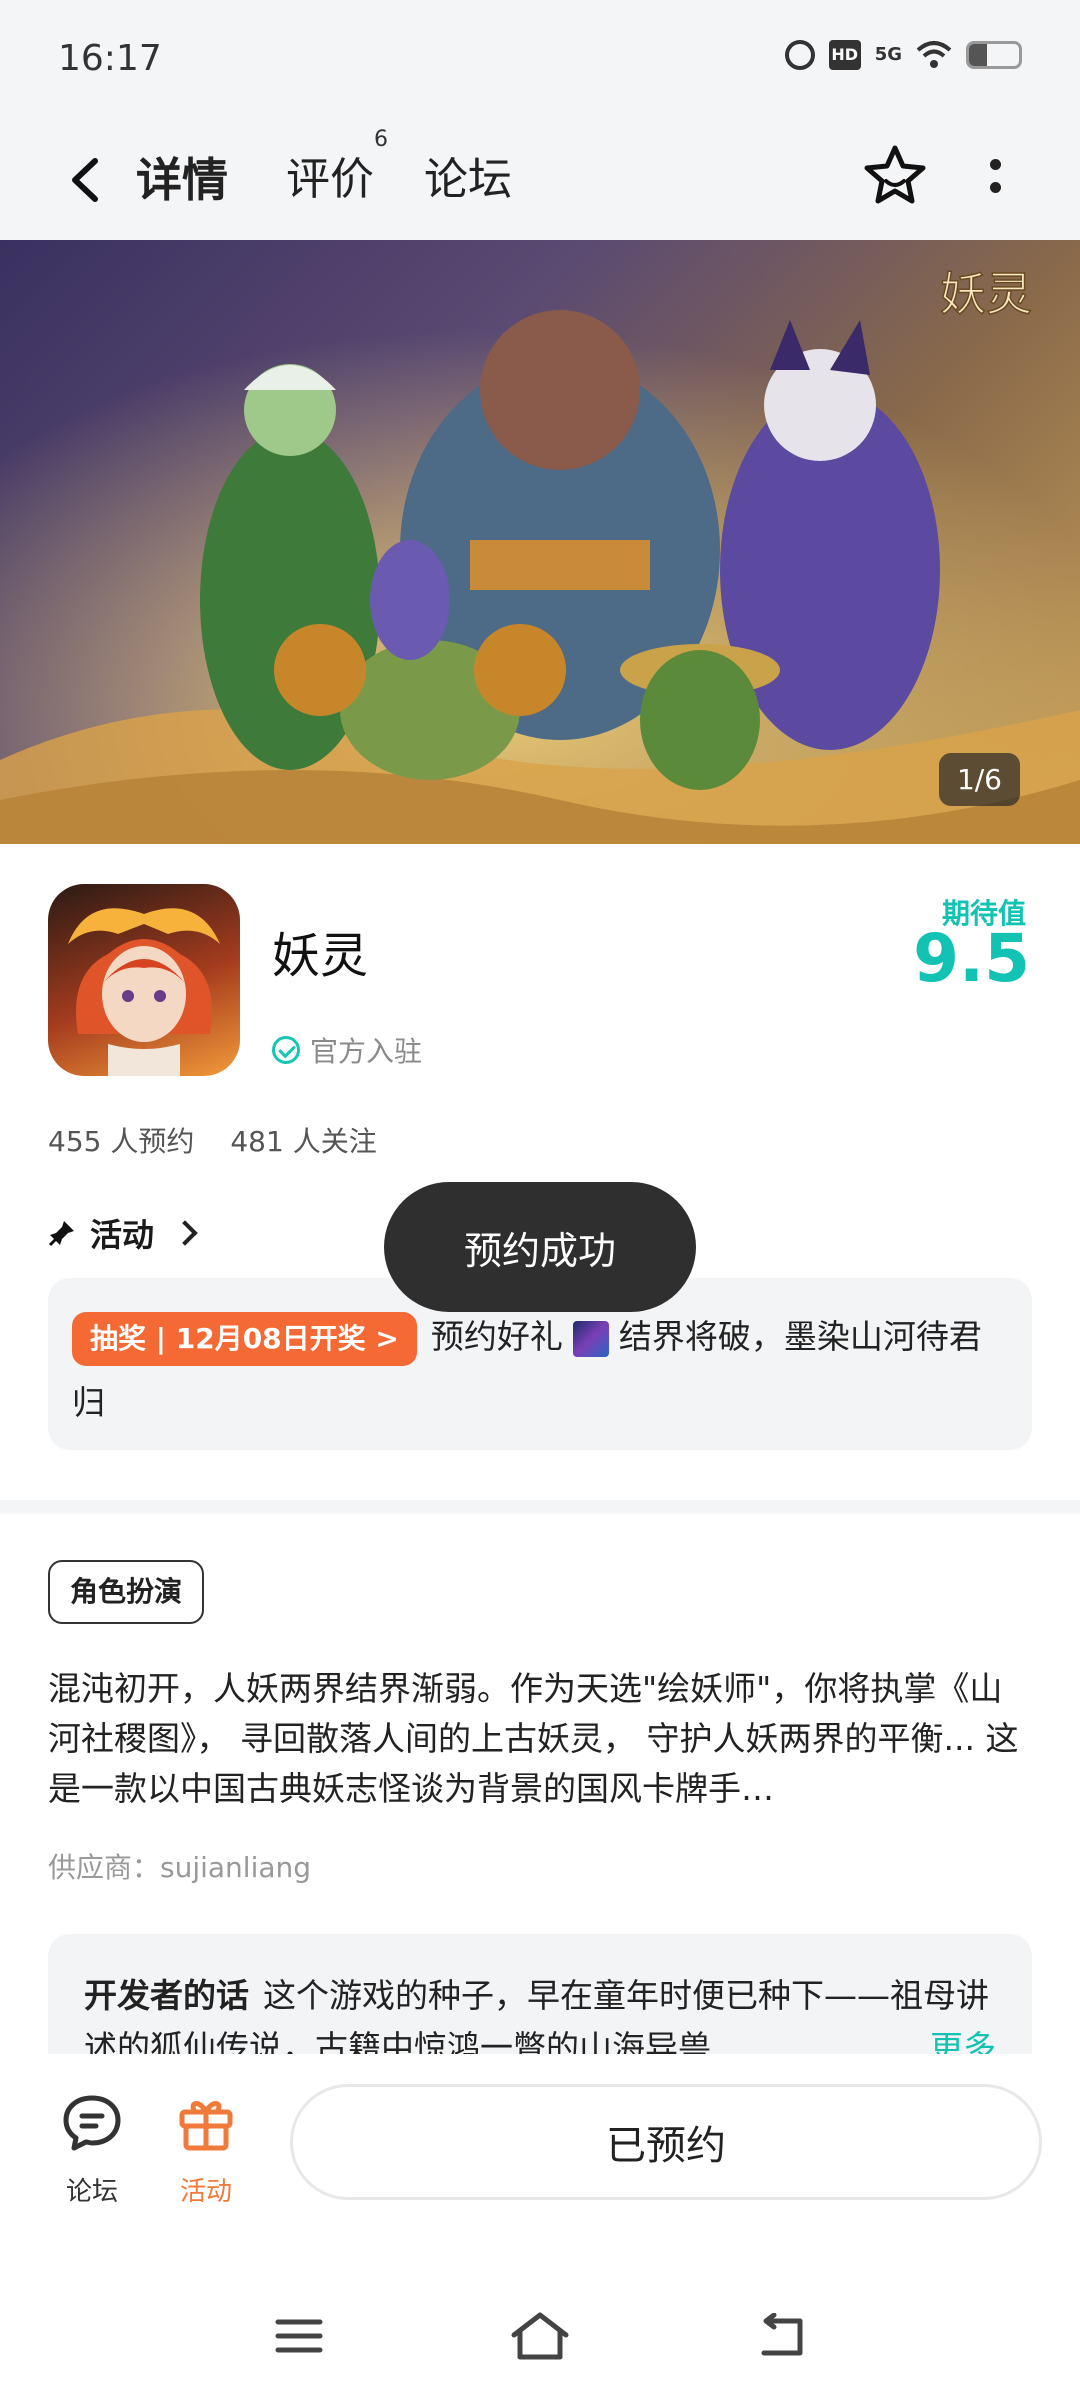 This screenshot has height=2400, width=1080. I want to click on activity-header: 活动, so click(123, 1233).